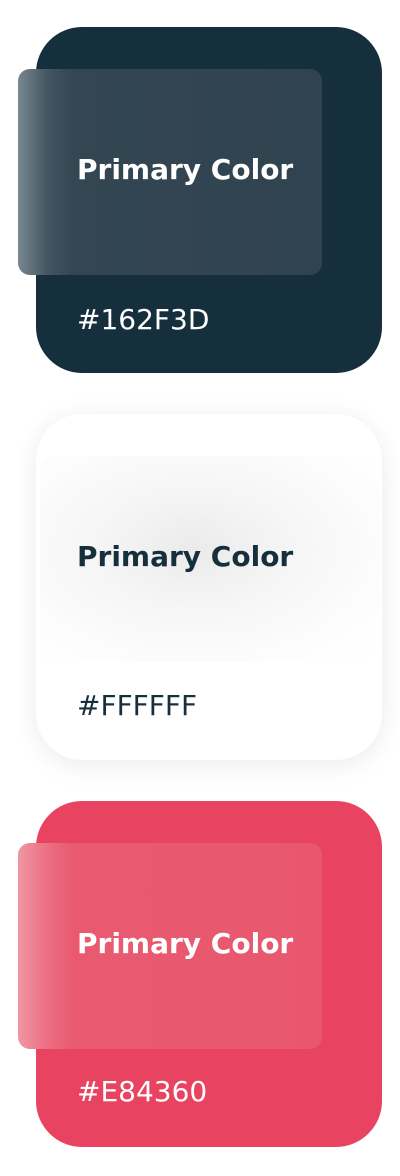  Describe the element at coordinates (142, 1091) in the screenshot. I see `swatch-hex-code: #E84360` at that location.